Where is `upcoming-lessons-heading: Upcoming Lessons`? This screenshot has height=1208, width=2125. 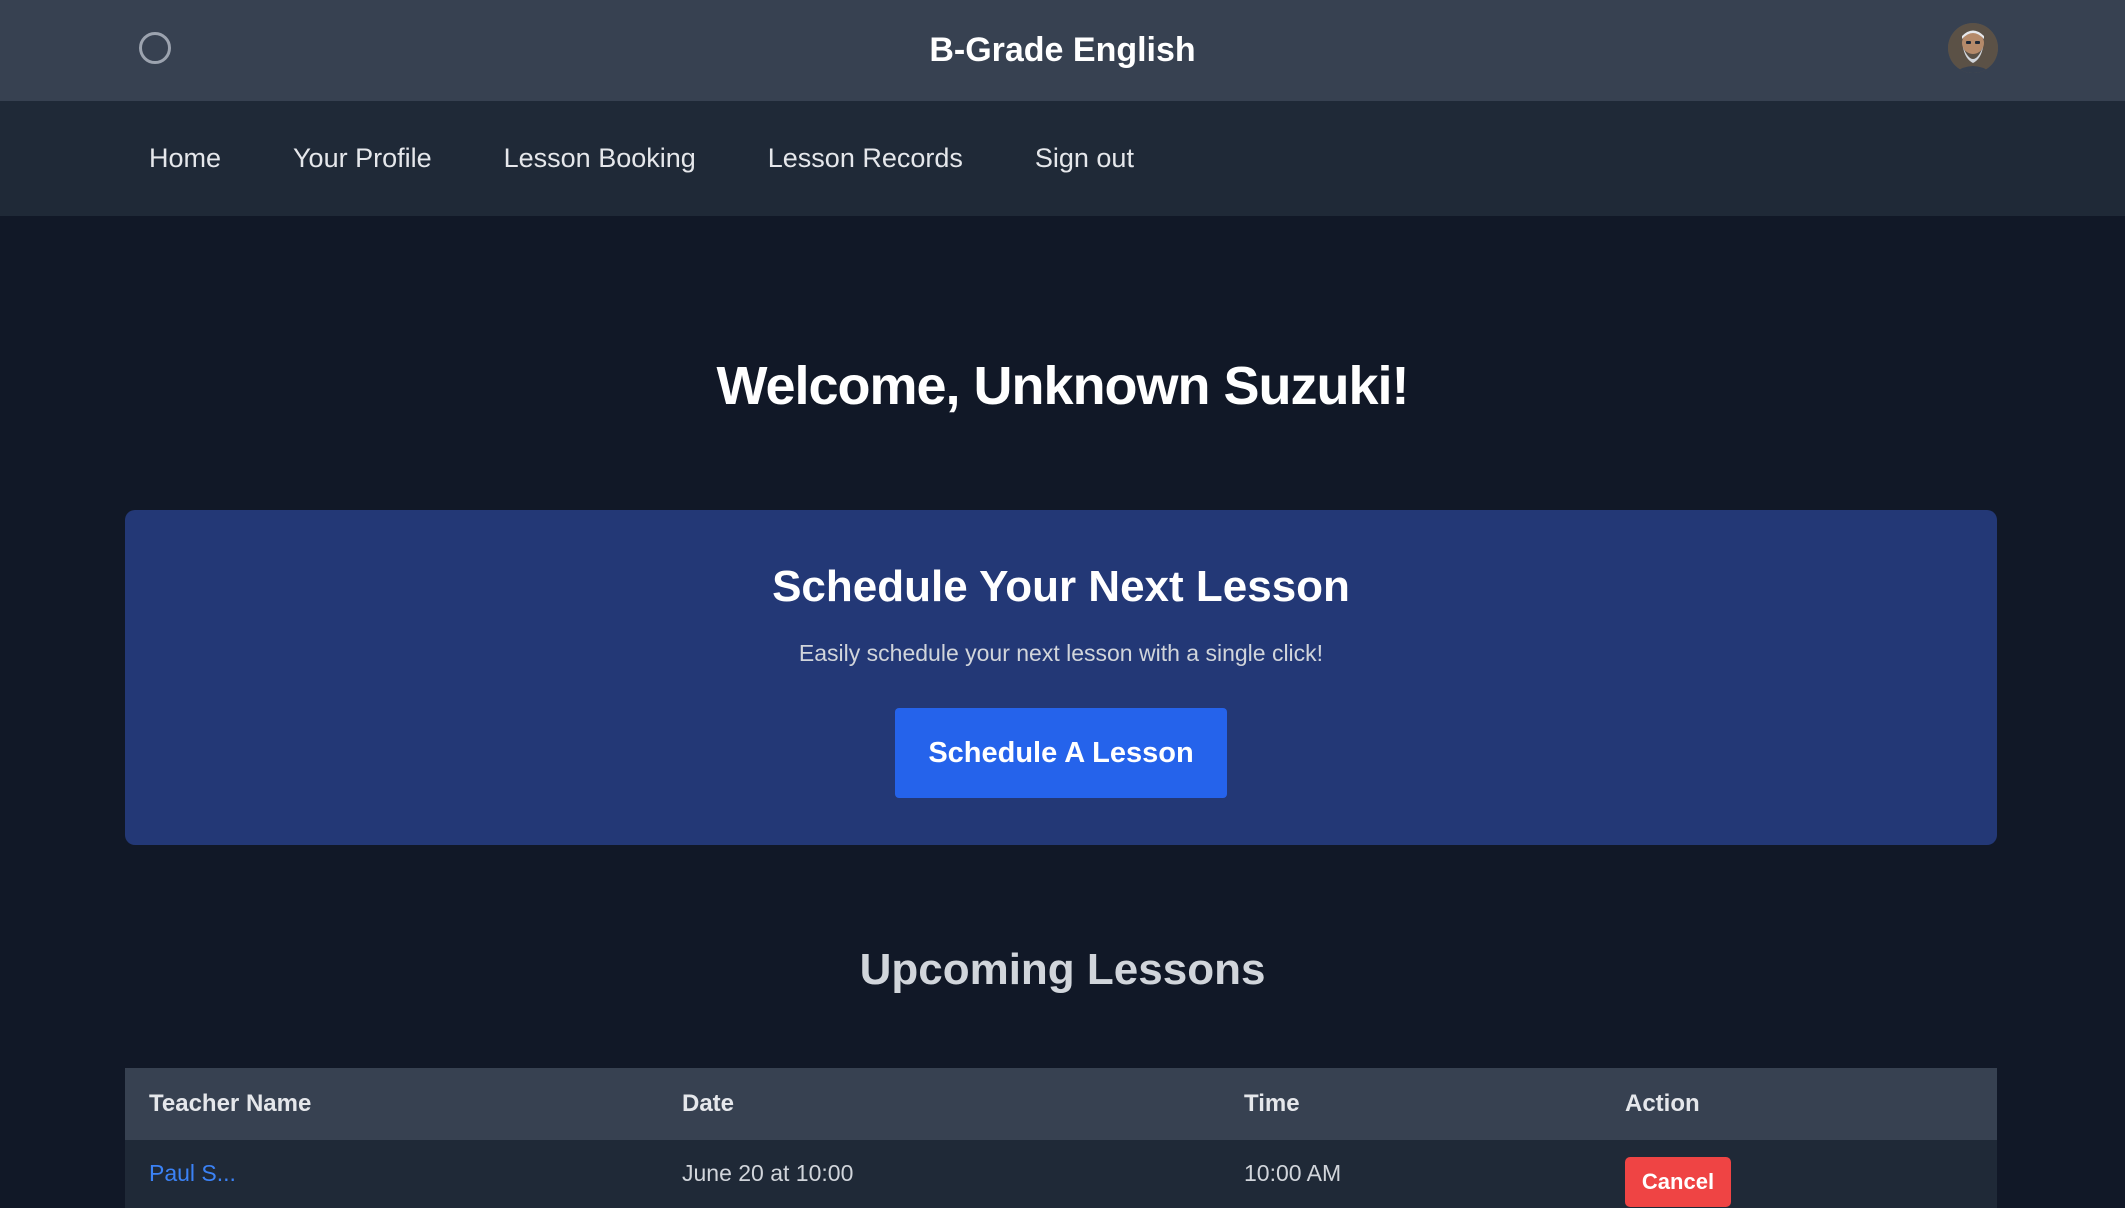 upcoming-lessons-heading: Upcoming Lessons is located at coordinates (1062, 969).